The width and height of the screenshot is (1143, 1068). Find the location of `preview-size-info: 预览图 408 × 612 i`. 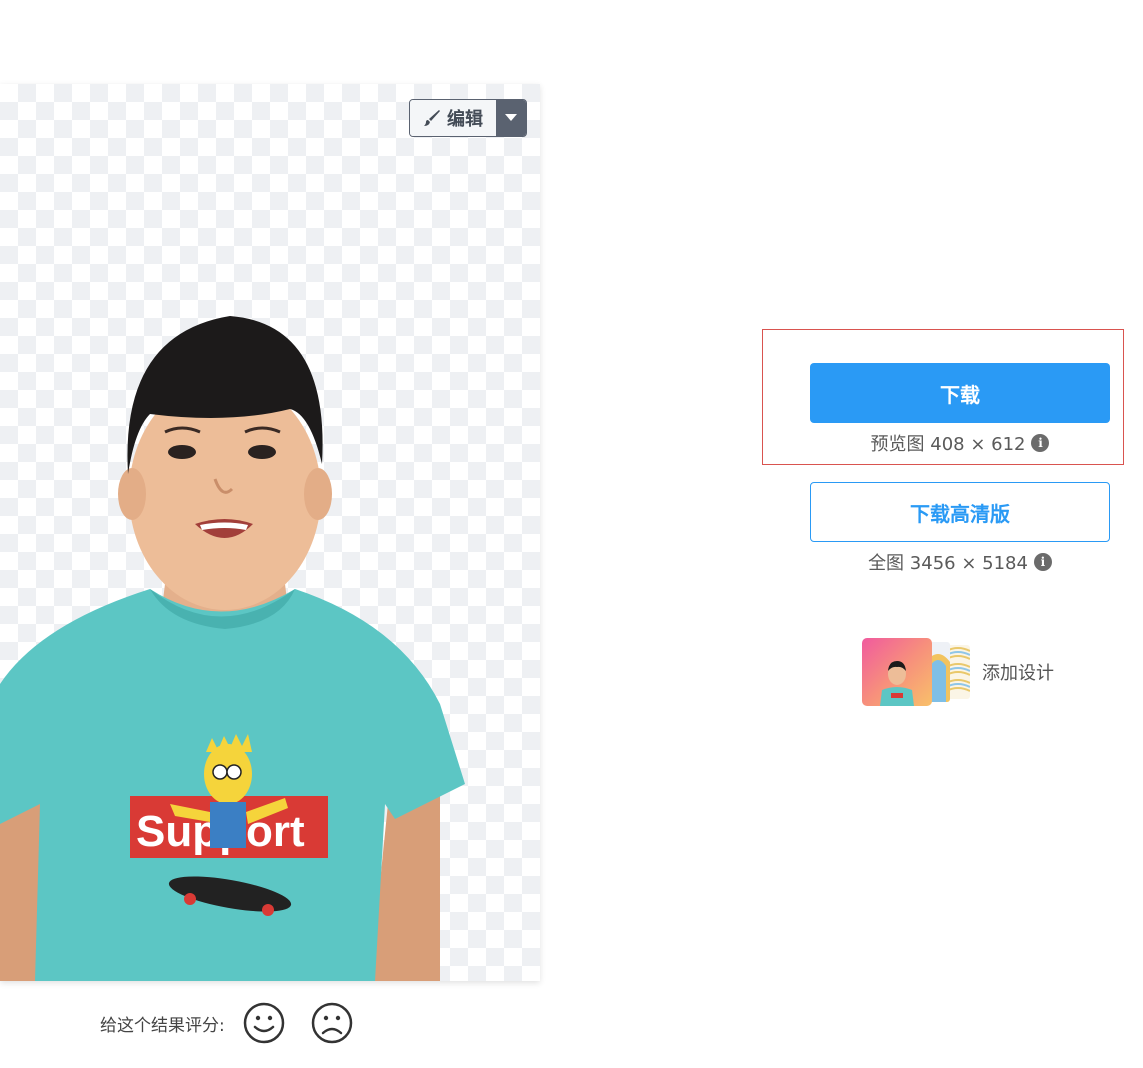

preview-size-info: 预览图 408 × 612 i is located at coordinates (960, 443).